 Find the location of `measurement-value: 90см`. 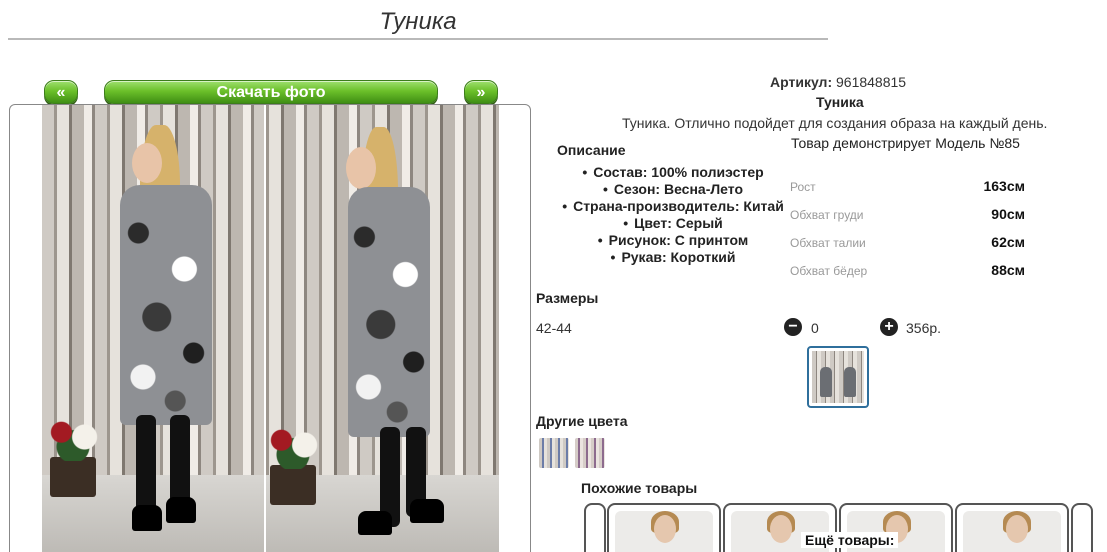

measurement-value: 90см is located at coordinates (1008, 214).